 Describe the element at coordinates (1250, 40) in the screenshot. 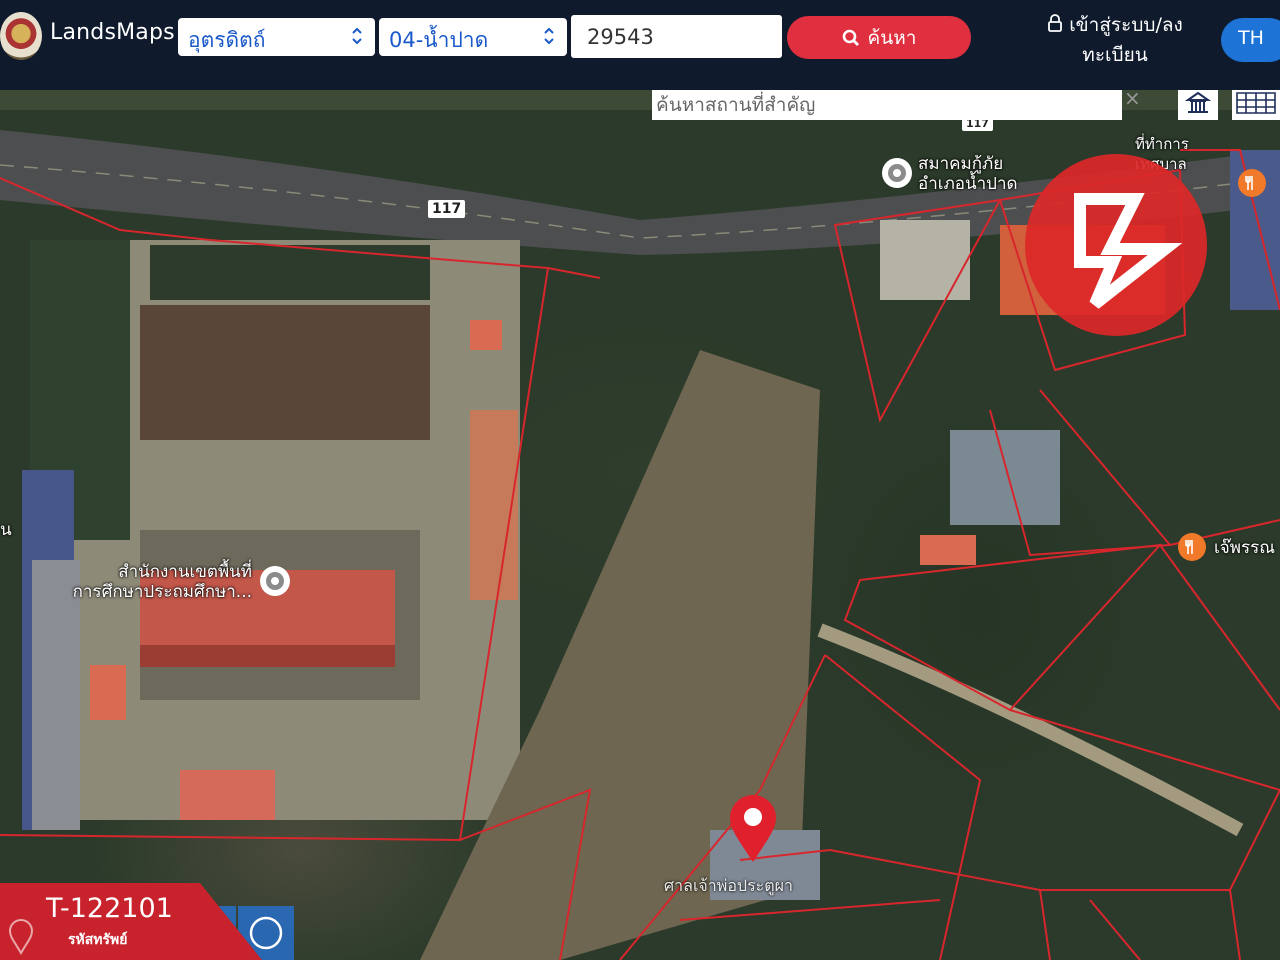

I see `language-toggle: TH` at that location.